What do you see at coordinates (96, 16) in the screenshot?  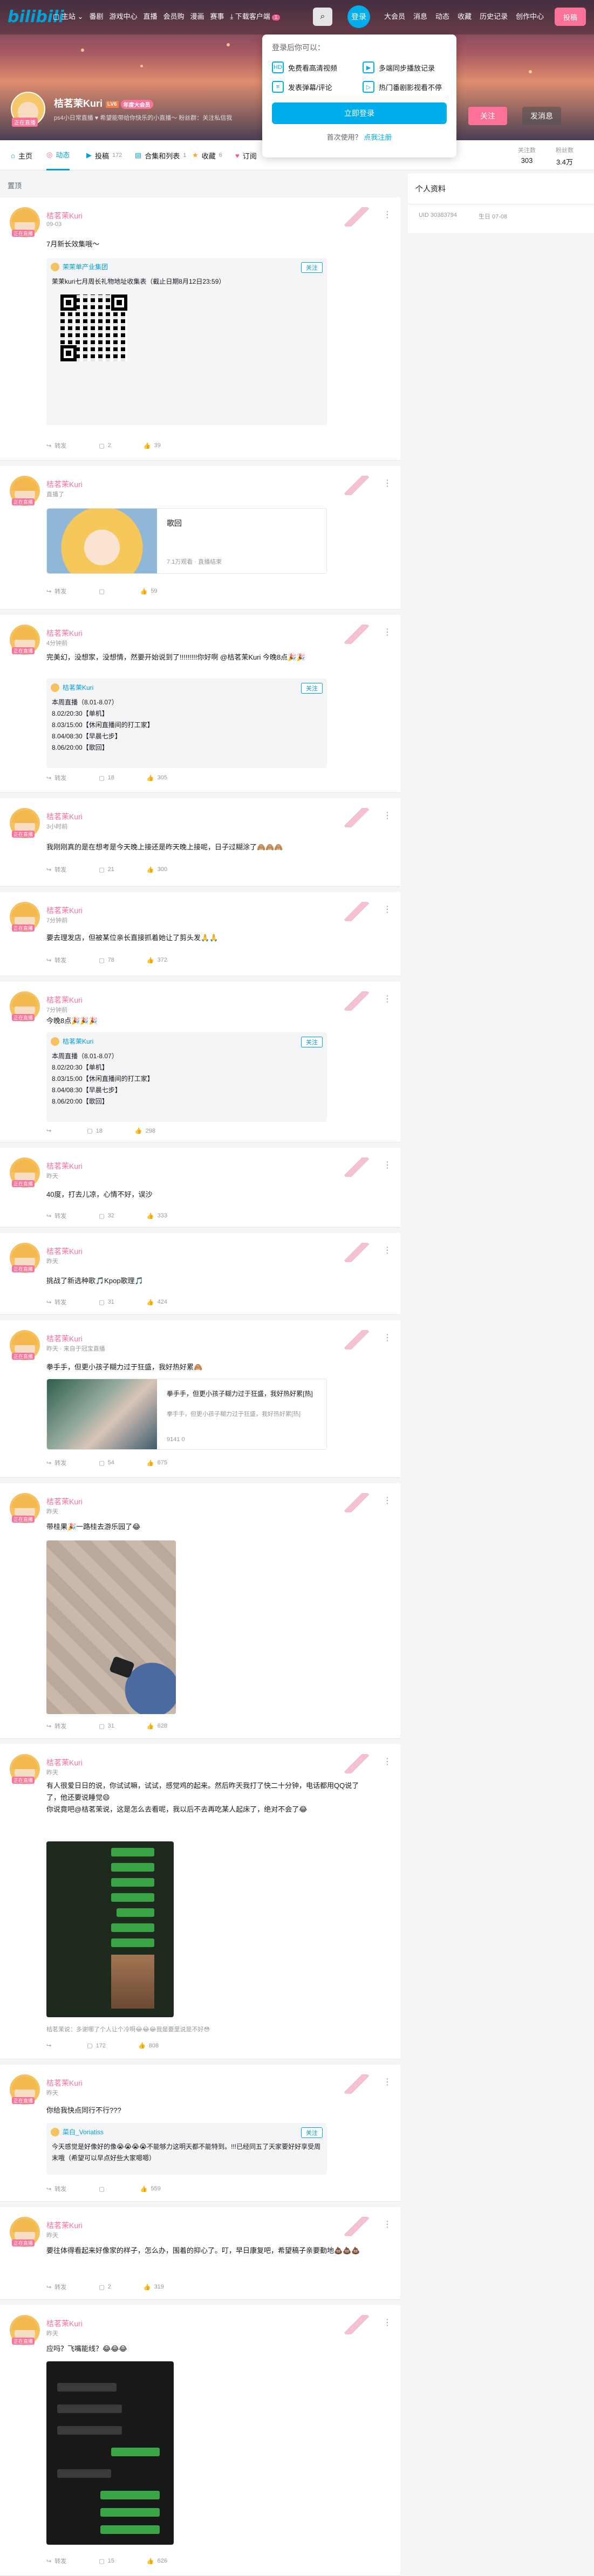 I see `nav-item-anime: 番剧` at bounding box center [96, 16].